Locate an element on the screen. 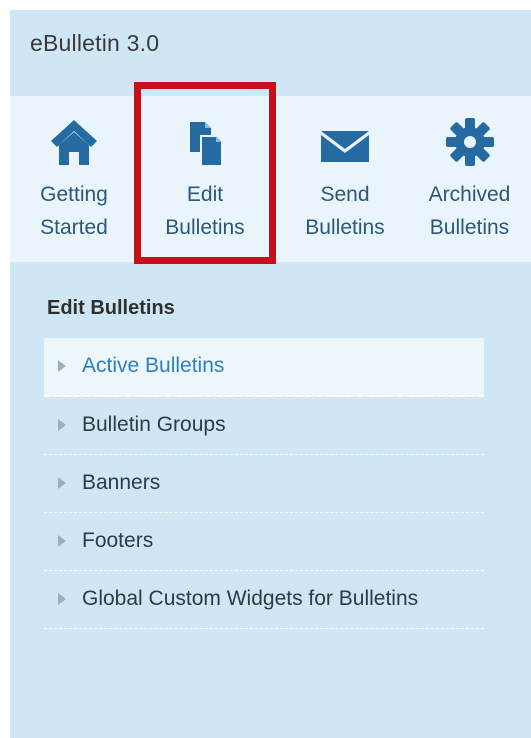 The height and width of the screenshot is (738, 531). archived-bulletins-label-line1: Archived is located at coordinates (469, 194).